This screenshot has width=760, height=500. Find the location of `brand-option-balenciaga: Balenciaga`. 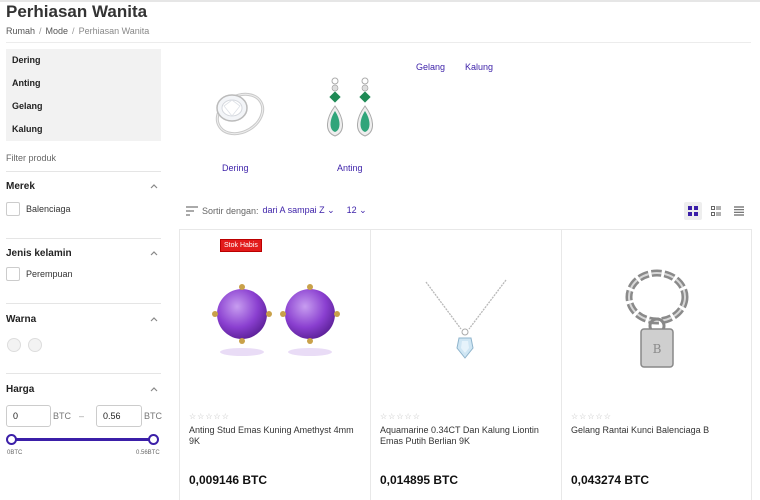

brand-option-balenciaga: Balenciaga is located at coordinates (38, 209).